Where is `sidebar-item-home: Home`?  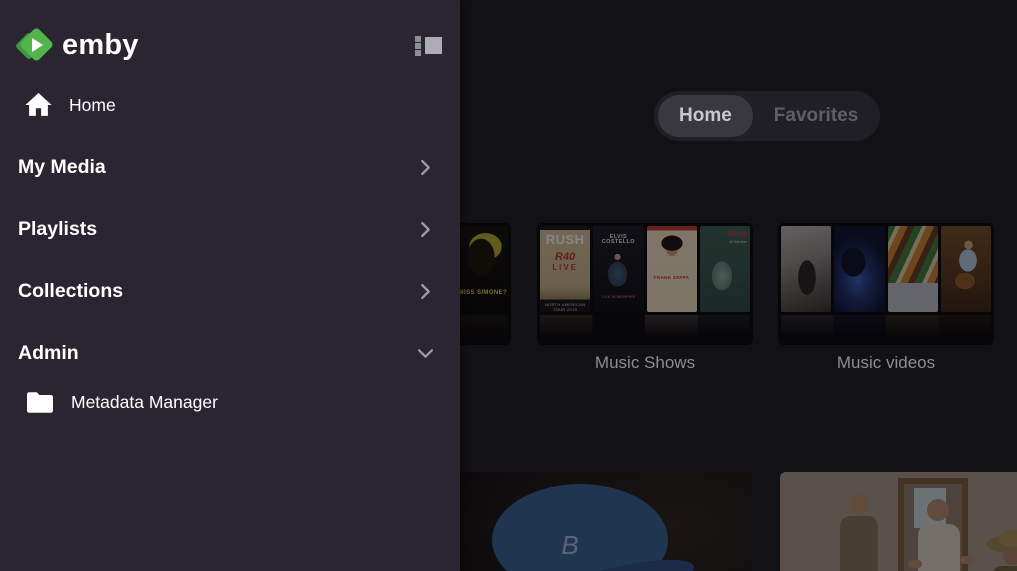
sidebar-item-home: Home is located at coordinates (230, 105).